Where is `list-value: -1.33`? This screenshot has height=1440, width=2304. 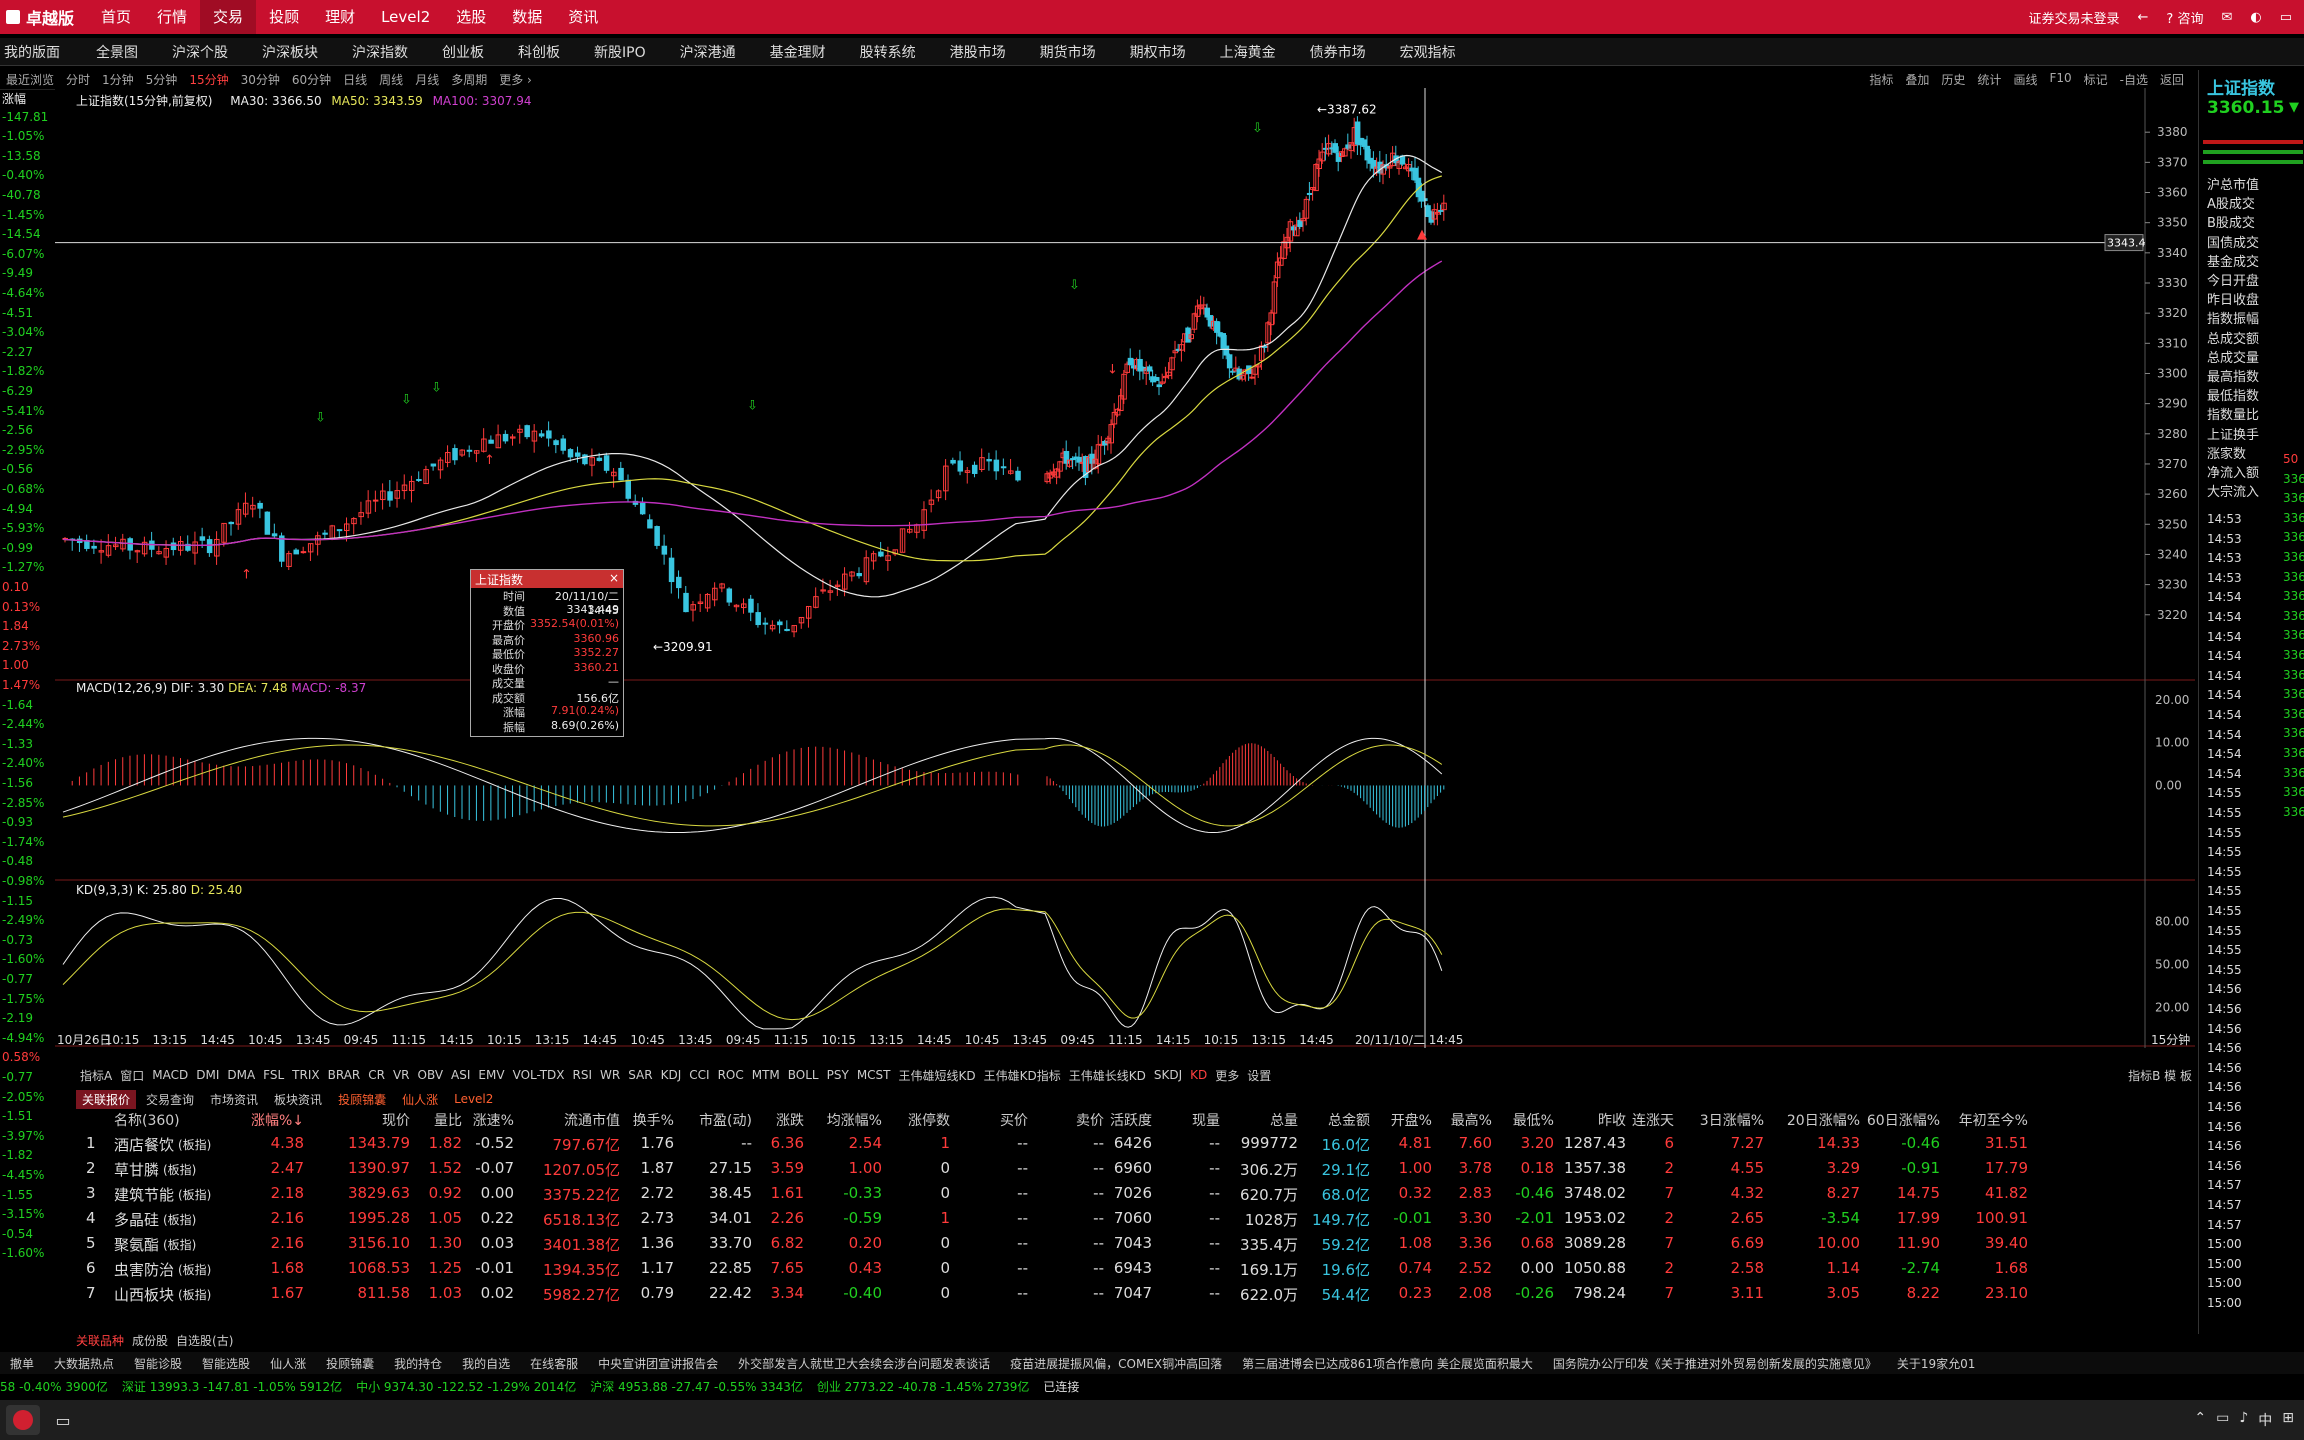
list-value: -1.33 is located at coordinates (17, 744).